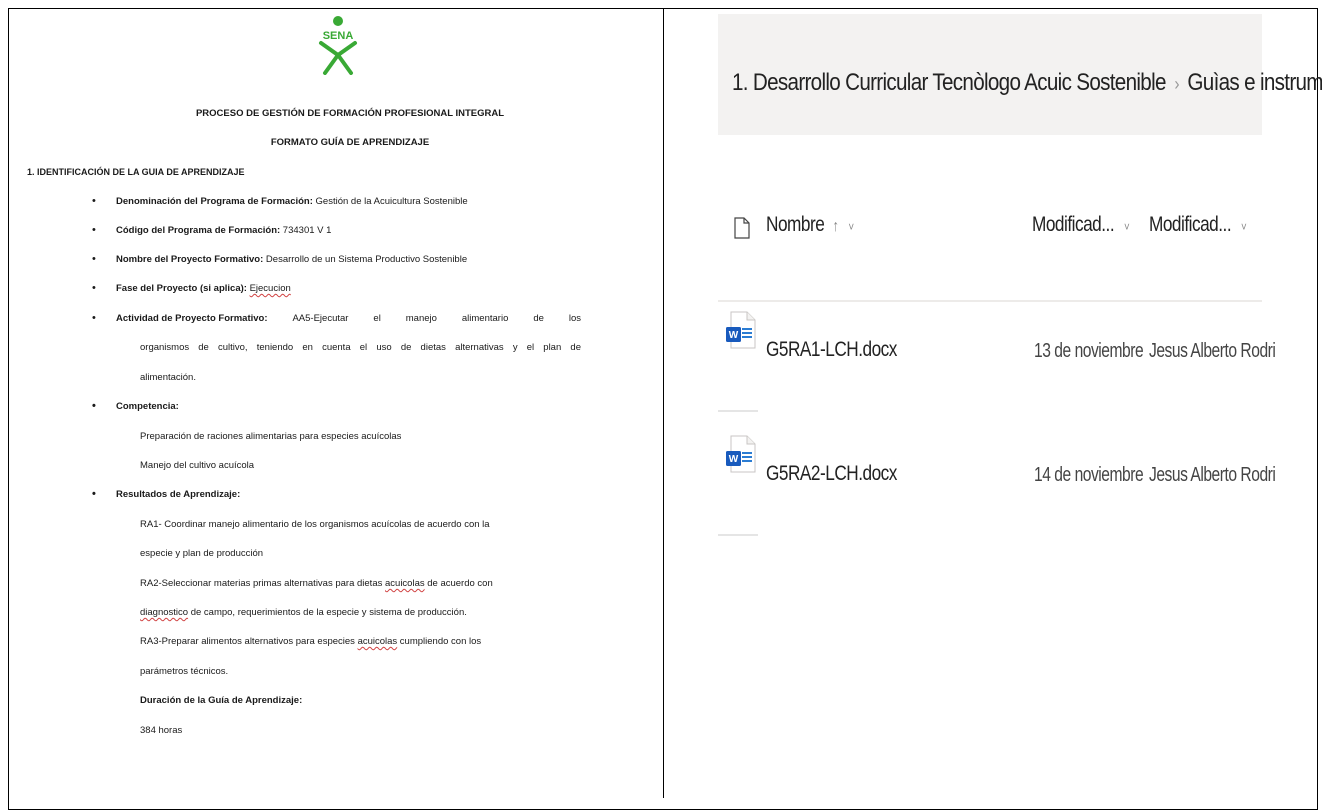  I want to click on field-codigo-value: 734301 V 1, so click(306, 230).